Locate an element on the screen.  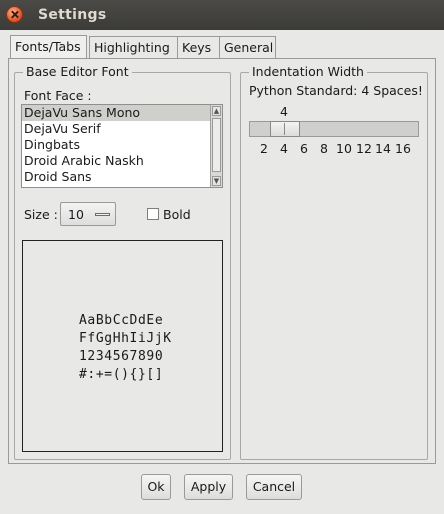
slider-tick-label: 4 is located at coordinates (284, 148).